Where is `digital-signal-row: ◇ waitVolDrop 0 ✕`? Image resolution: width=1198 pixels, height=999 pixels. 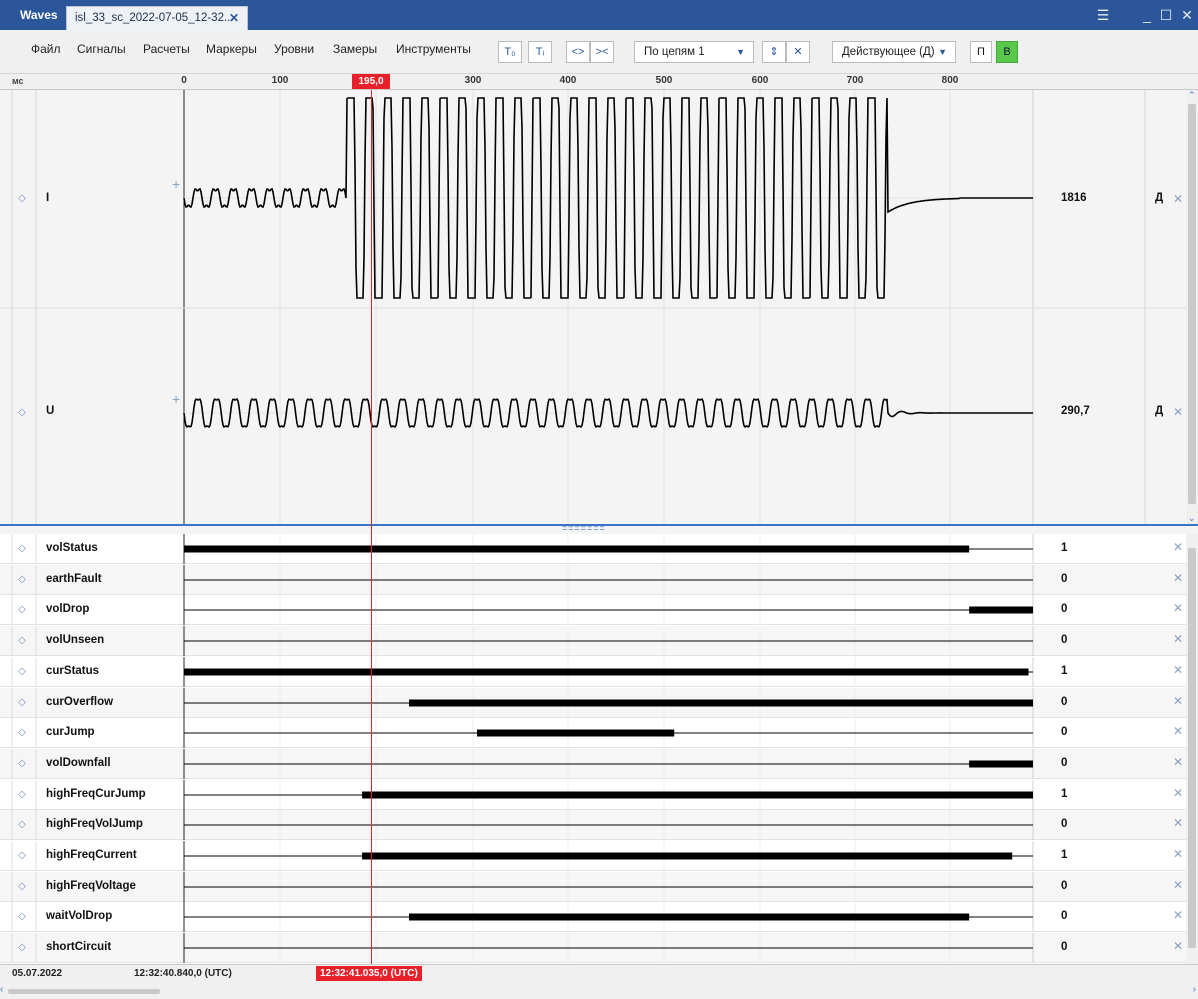 digital-signal-row: ◇ waitVolDrop 0 ✕ is located at coordinates (599, 917).